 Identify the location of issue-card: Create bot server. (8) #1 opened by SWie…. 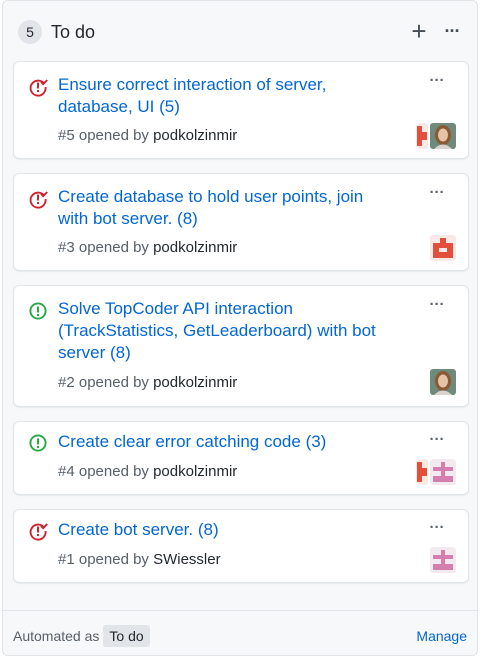
(241, 546).